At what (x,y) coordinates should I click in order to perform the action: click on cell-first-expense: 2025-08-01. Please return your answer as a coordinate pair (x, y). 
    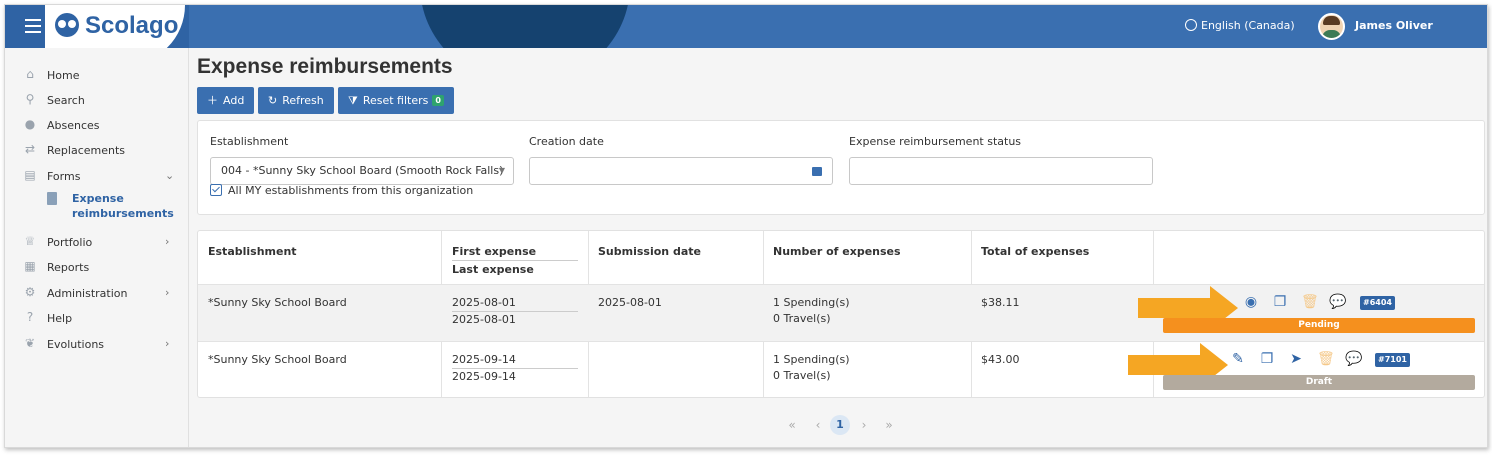
    Looking at the image, I should click on (515, 303).